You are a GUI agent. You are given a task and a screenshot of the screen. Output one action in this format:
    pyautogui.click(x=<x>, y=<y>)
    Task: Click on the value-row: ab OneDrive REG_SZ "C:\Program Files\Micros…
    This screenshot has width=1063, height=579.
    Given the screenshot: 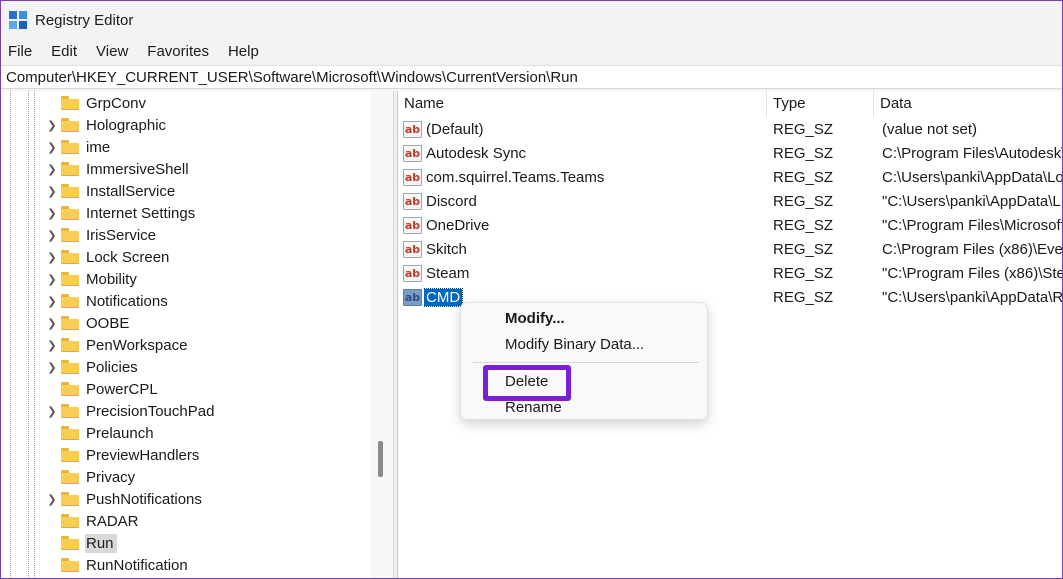 What is the action you would take?
    pyautogui.click(x=730, y=226)
    